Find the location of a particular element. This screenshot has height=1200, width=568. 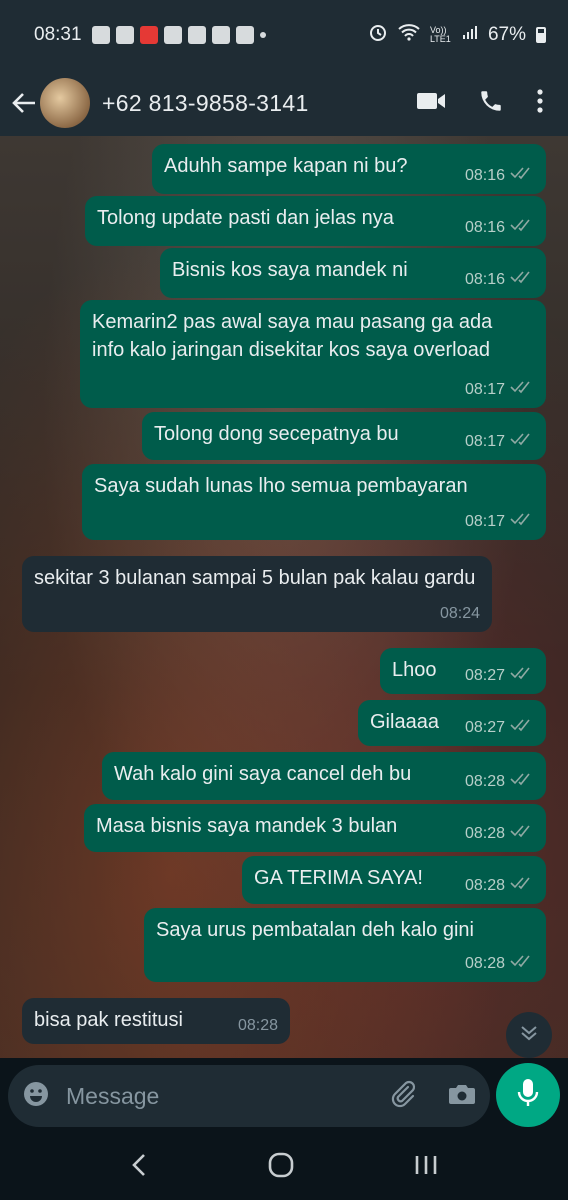

scroll-to-bottom-button is located at coordinates (529, 1035).